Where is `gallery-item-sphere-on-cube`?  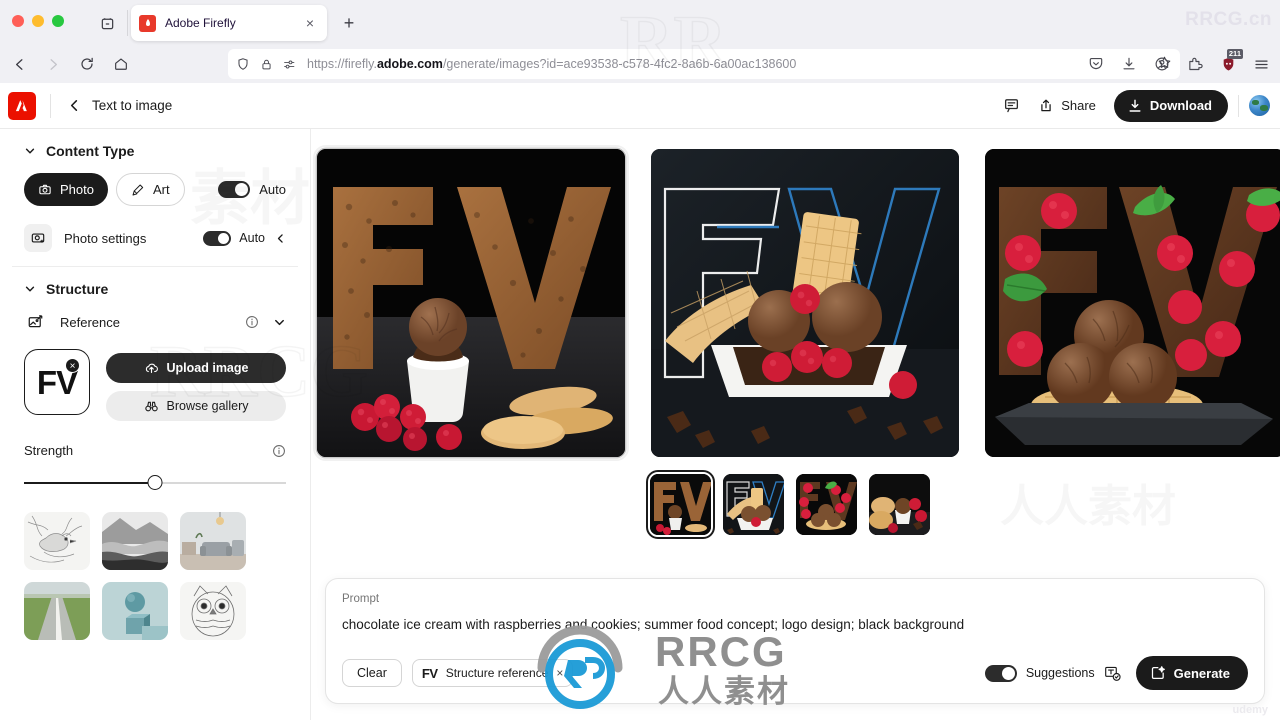 gallery-item-sphere-on-cube is located at coordinates (135, 611).